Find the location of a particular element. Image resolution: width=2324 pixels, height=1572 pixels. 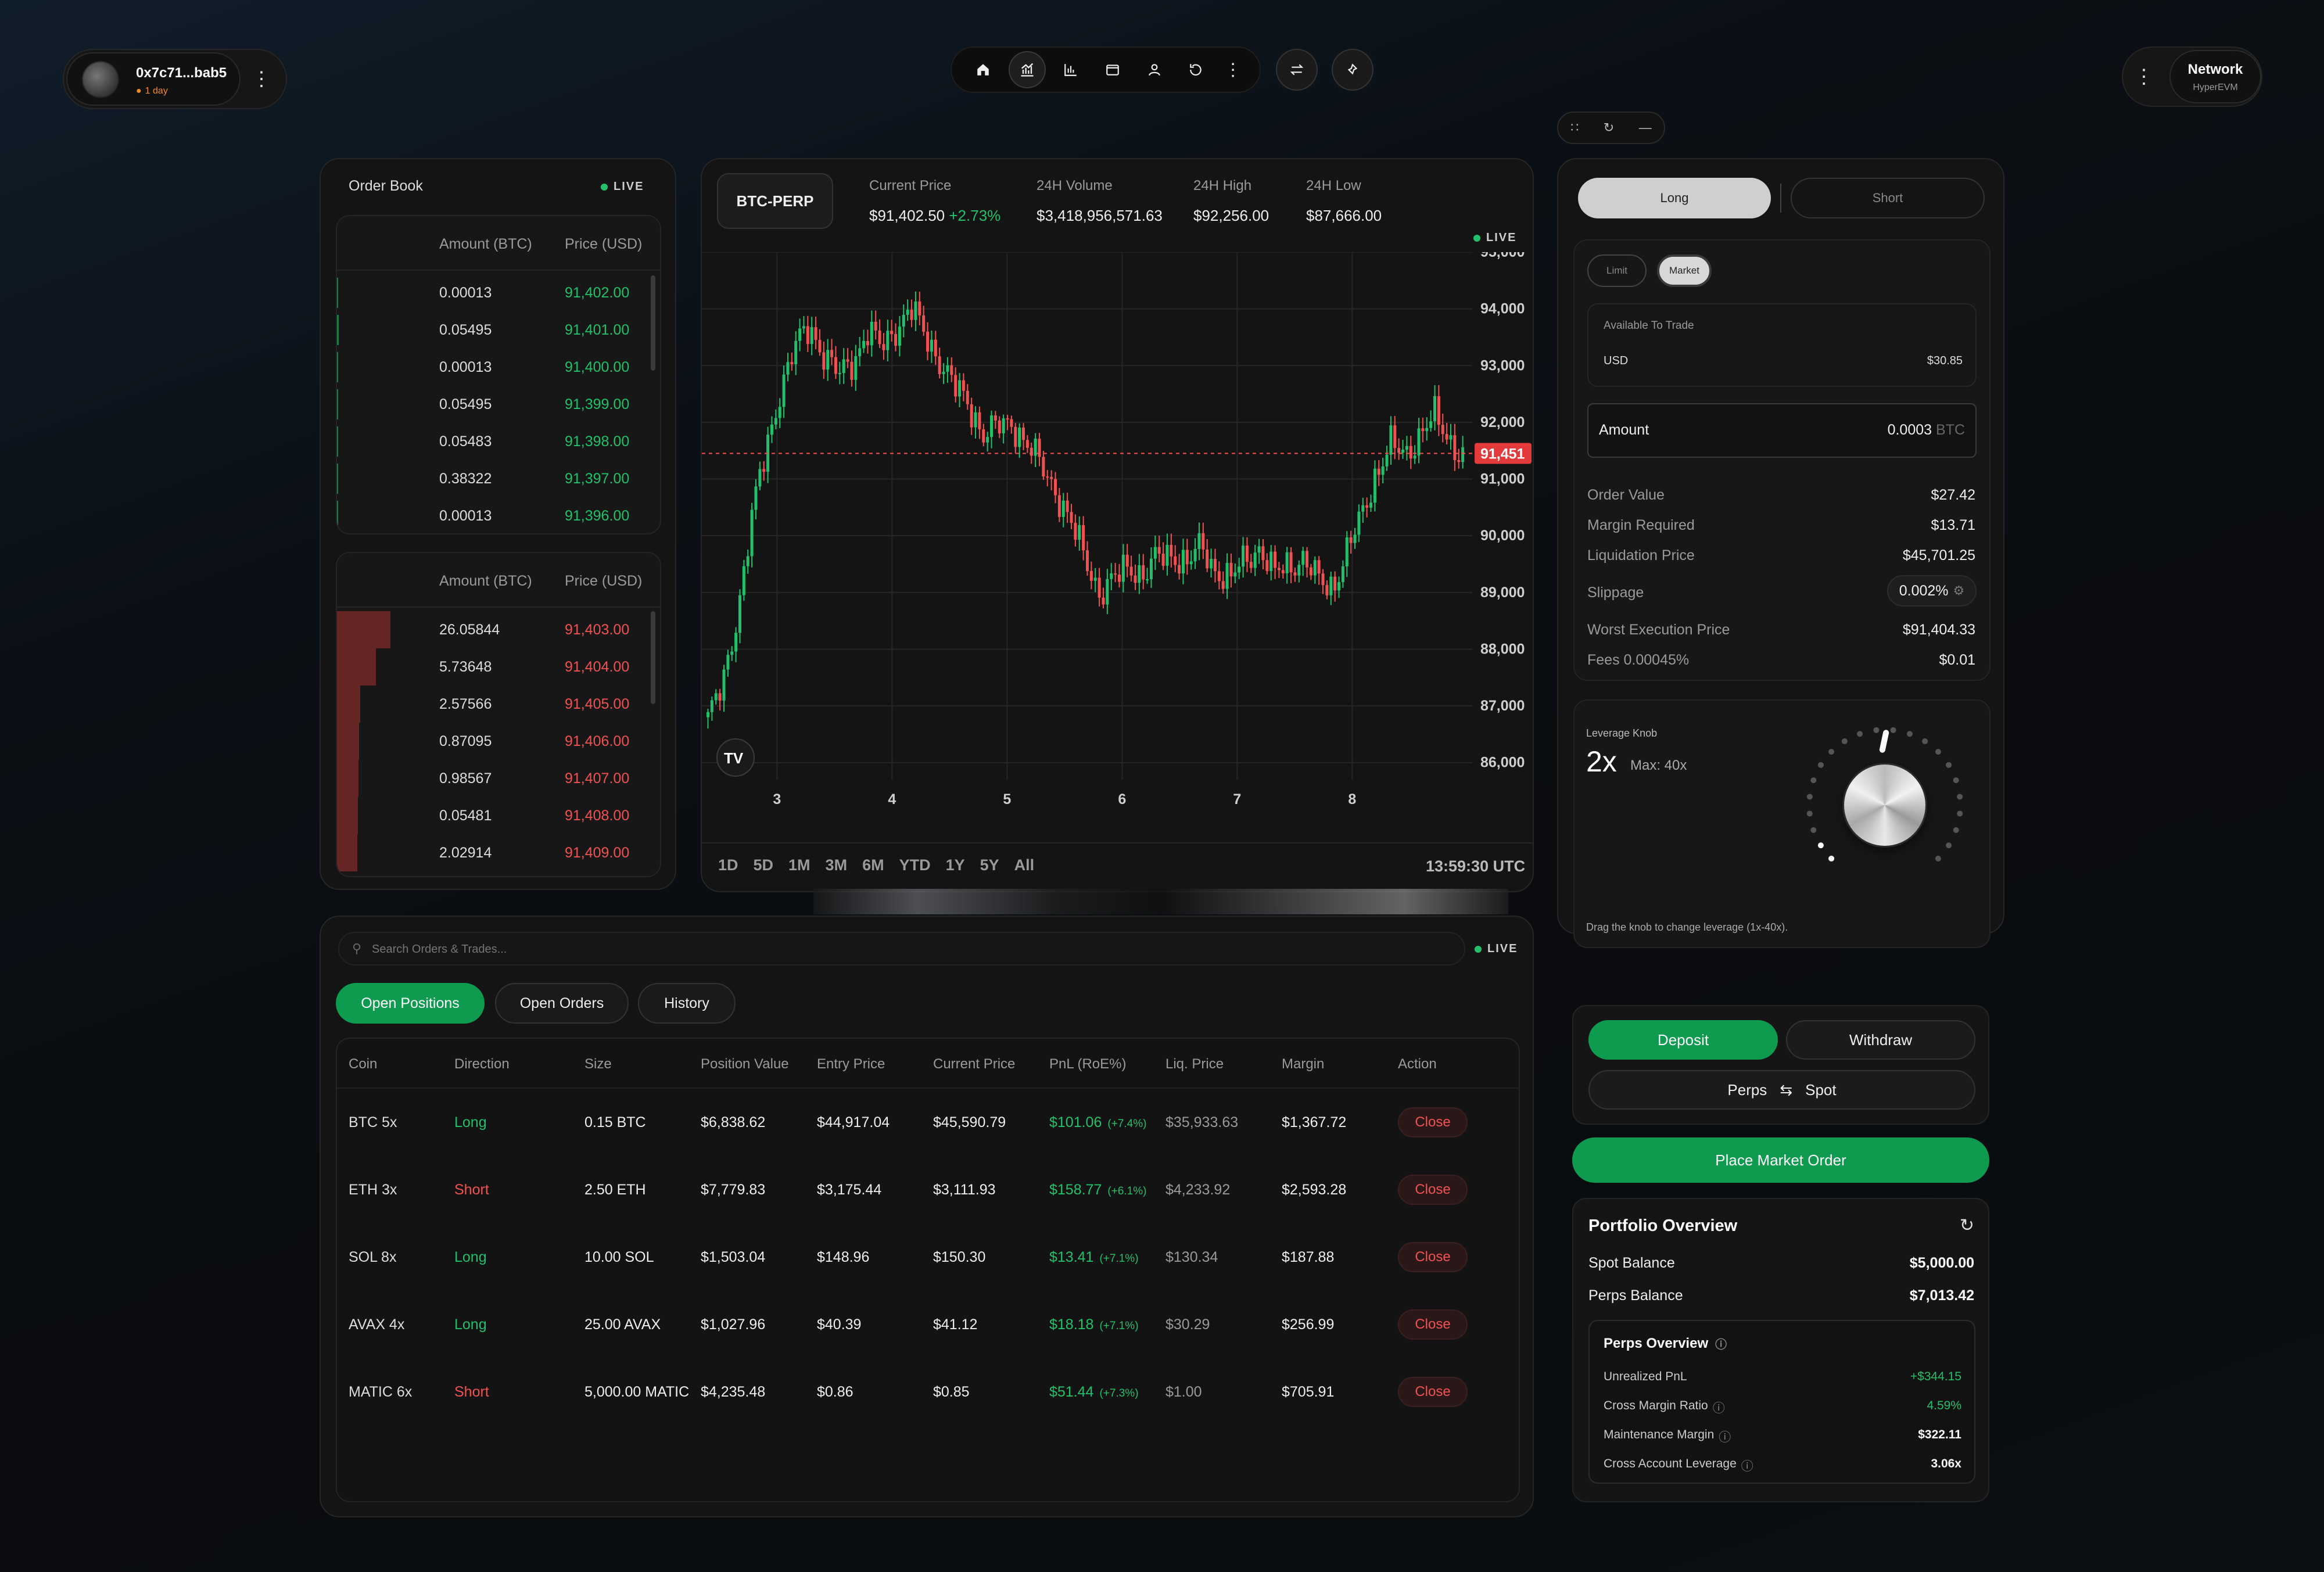

order-book-row: 2.57566 91,405.00 is located at coordinates (494, 704).